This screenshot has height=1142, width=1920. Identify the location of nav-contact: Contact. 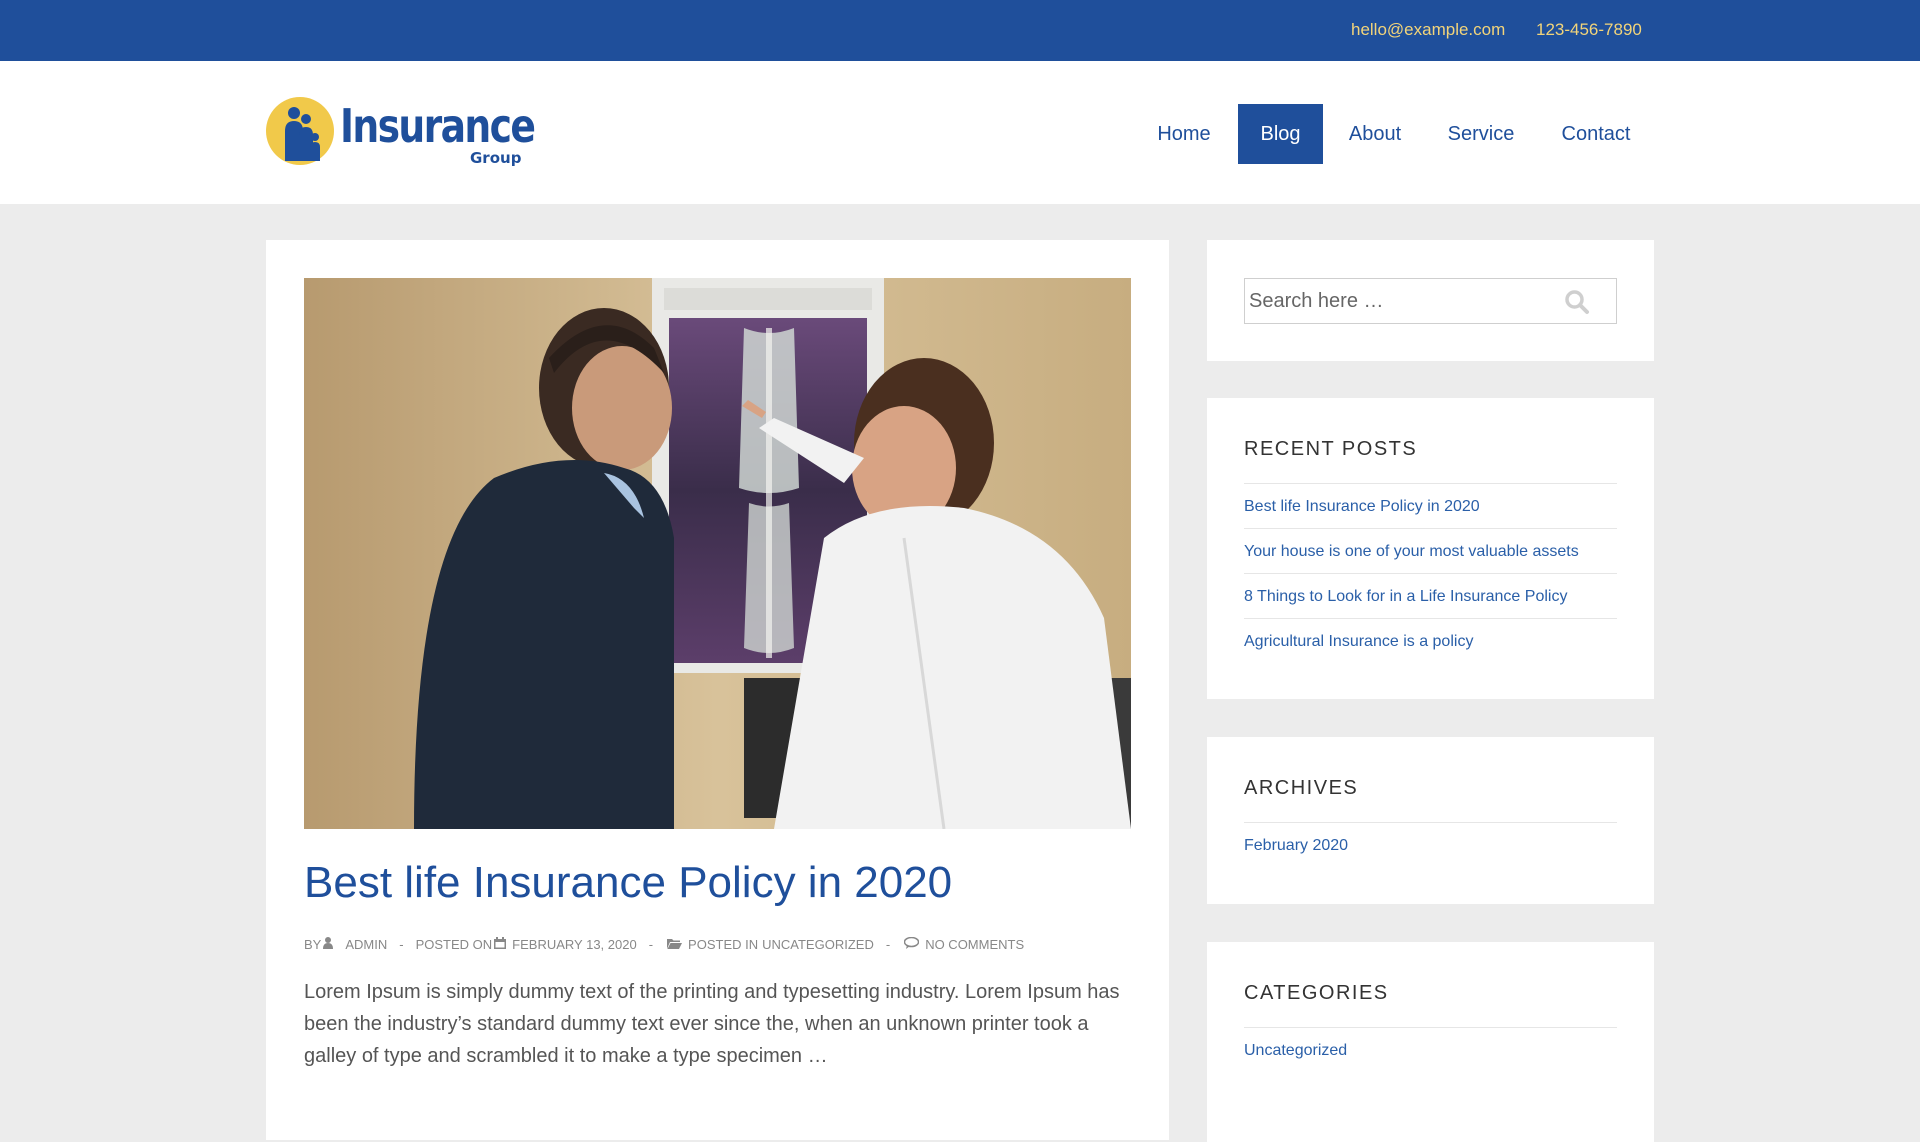
(1596, 134).